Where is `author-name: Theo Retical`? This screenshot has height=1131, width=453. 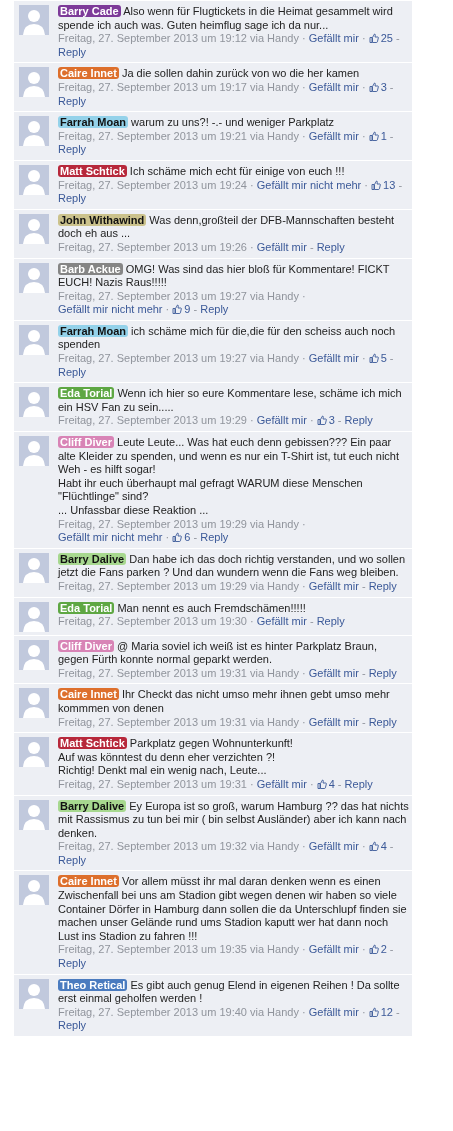 author-name: Theo Retical is located at coordinates (93, 984).